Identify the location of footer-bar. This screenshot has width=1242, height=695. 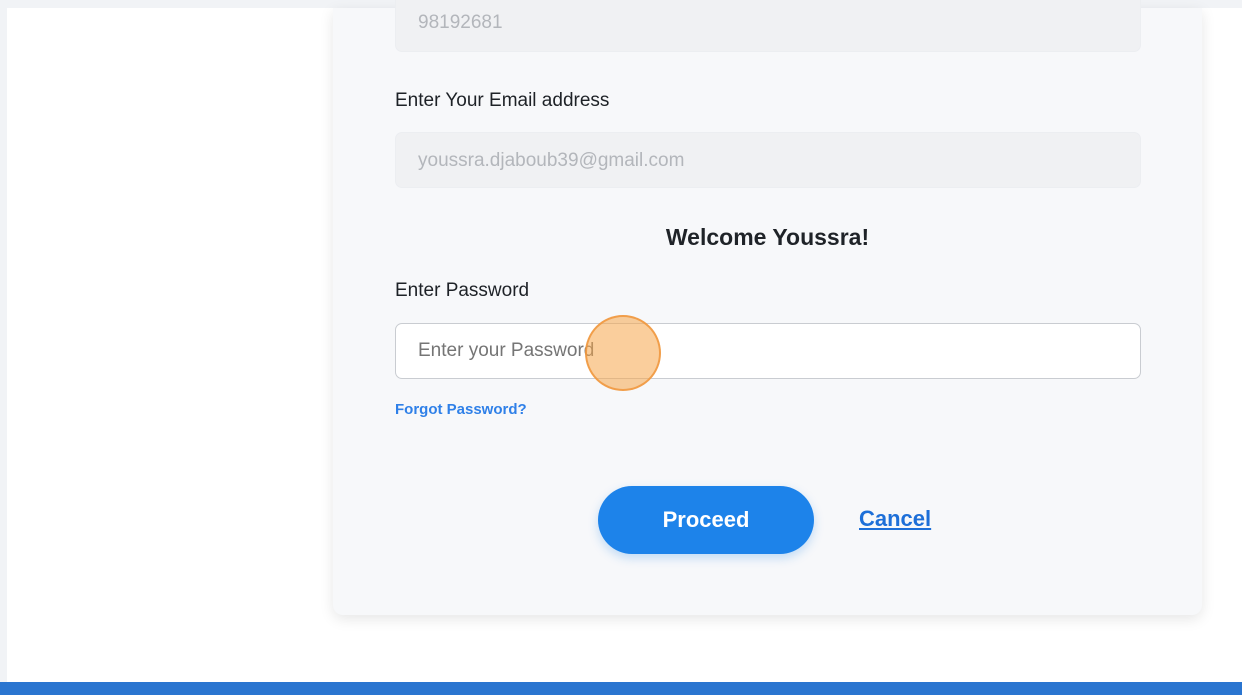
(621, 688).